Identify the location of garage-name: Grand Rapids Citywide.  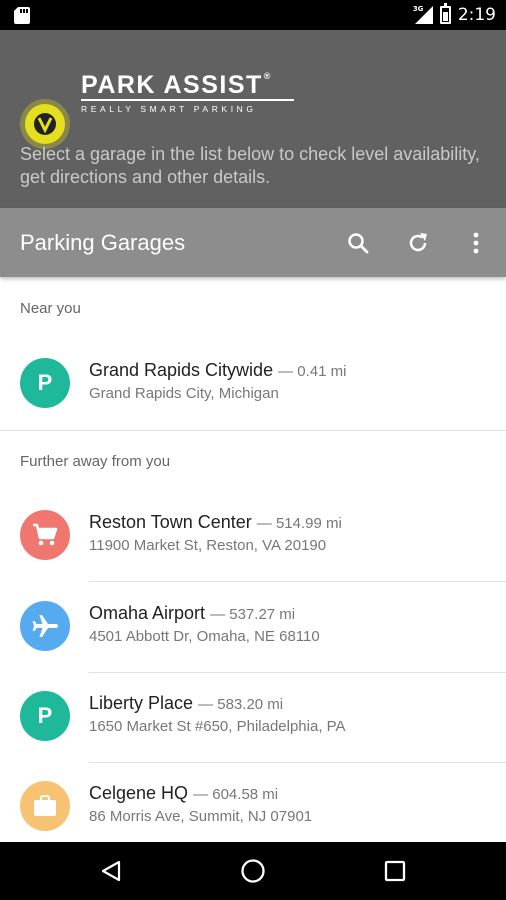
(181, 370).